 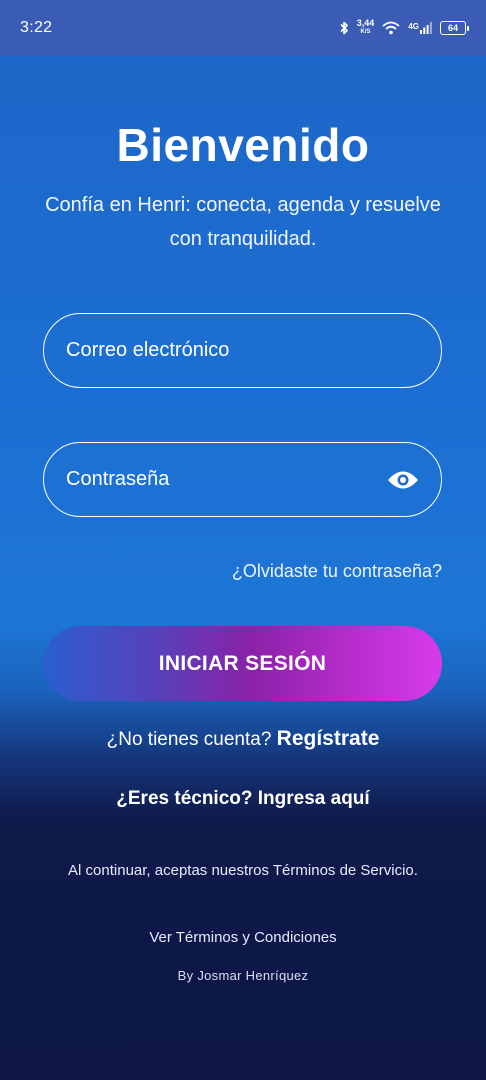 I want to click on network-speed: 3,44 K/S, so click(x=366, y=28).